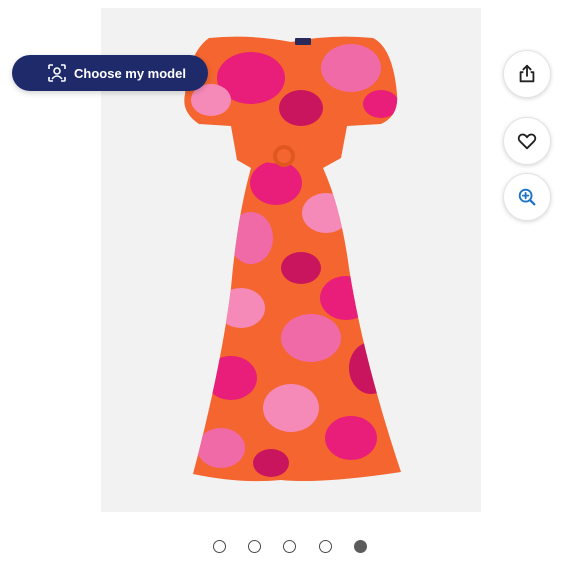 Image resolution: width=580 pixels, height=580 pixels. I want to click on choose-my-model-button: Choose my model, so click(110, 73).